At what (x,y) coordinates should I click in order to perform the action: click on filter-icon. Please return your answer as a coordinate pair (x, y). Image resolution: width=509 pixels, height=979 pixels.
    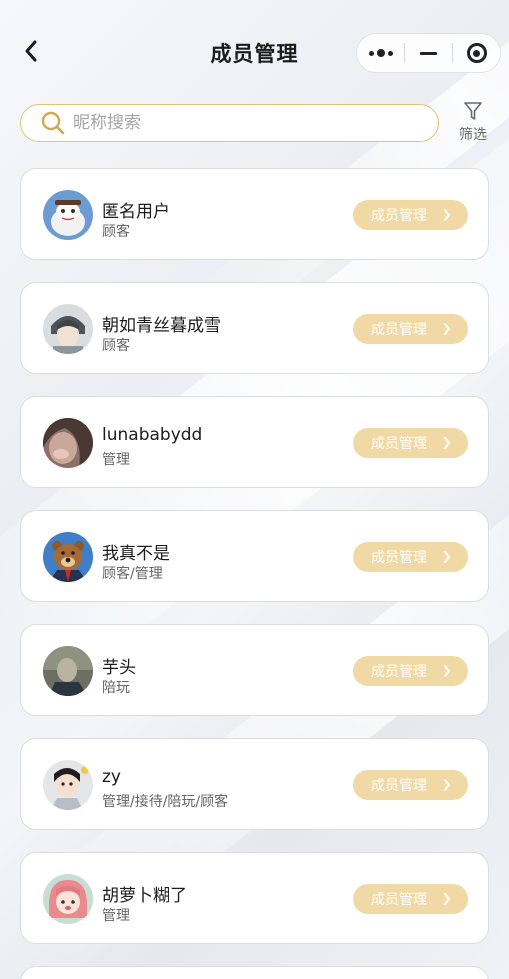
    Looking at the image, I should click on (473, 111).